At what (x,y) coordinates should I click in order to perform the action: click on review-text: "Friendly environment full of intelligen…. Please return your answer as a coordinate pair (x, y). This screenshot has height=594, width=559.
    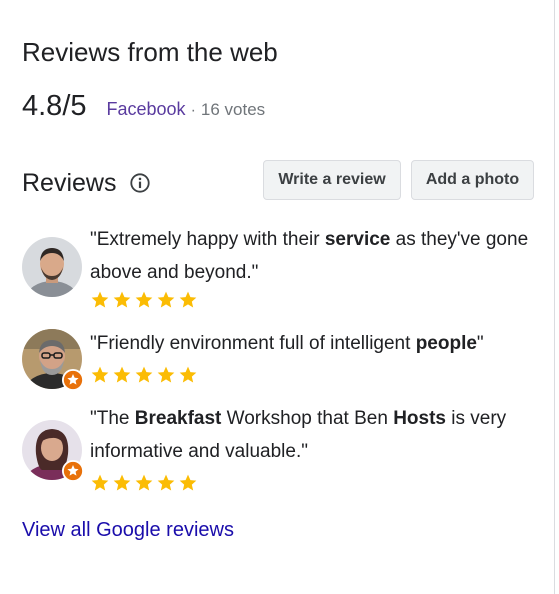
    Looking at the image, I should click on (320, 343).